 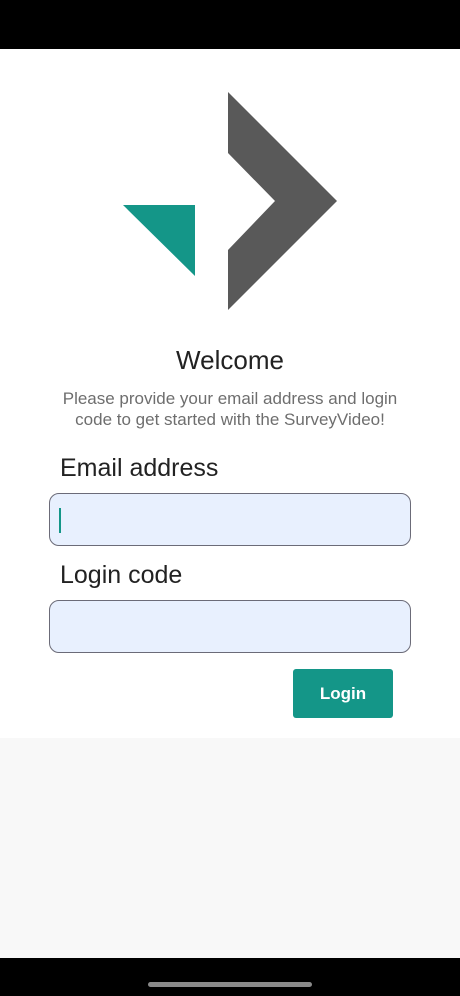 I want to click on logo-teal-triangle, so click(x=159, y=240).